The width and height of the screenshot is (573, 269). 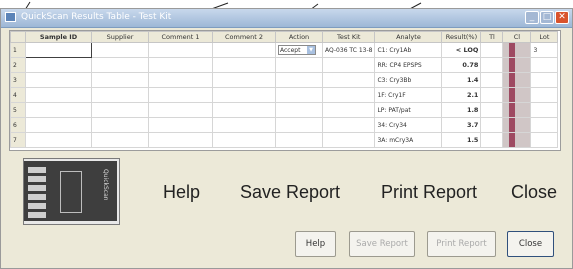 I want to click on action-dropdown: Accept ▼, so click(x=297, y=50).